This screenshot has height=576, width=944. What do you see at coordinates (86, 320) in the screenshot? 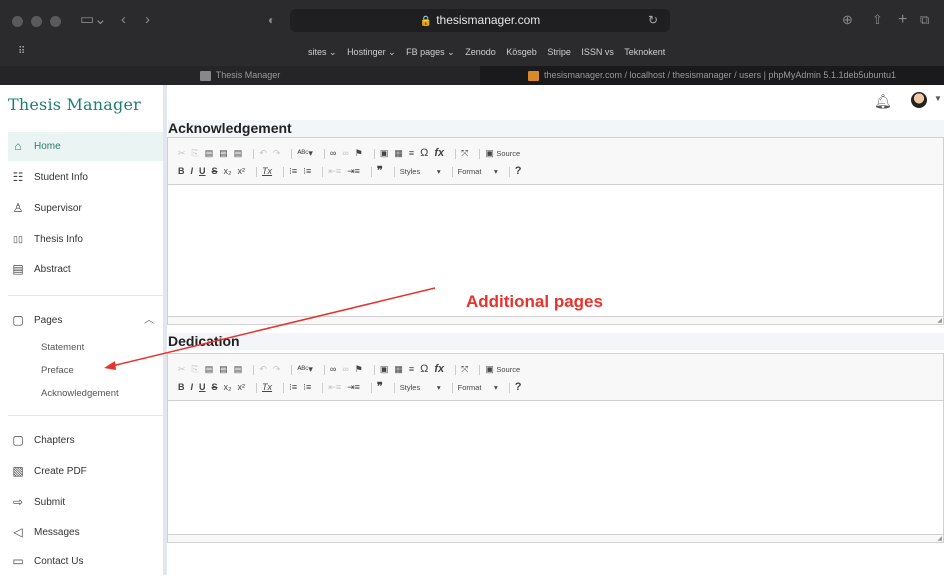
I see `sidebar-item-pages: ▢ Pages ︿` at bounding box center [86, 320].